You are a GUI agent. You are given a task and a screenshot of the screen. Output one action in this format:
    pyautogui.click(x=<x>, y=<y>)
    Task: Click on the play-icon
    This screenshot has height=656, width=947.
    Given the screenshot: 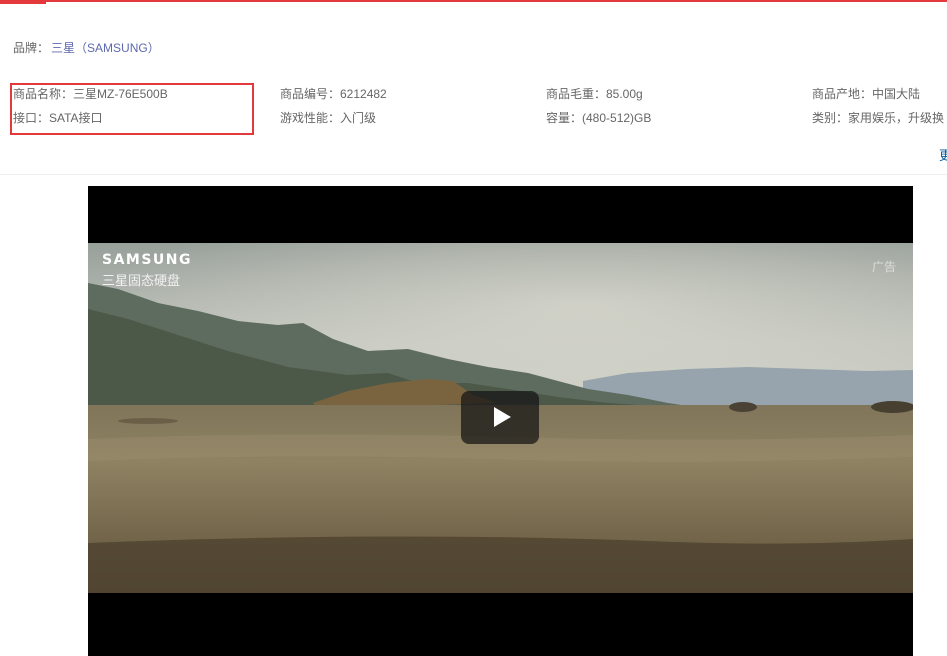 What is the action you would take?
    pyautogui.click(x=502, y=417)
    